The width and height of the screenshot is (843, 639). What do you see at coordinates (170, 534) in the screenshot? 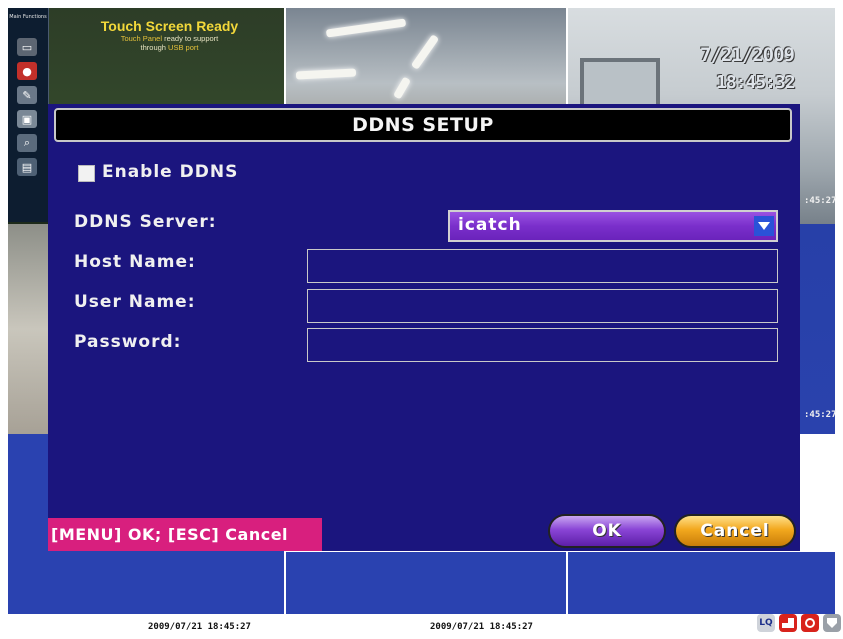
I see `key-hint-text: [MENU] OK; [ESC] Cancel` at bounding box center [170, 534].